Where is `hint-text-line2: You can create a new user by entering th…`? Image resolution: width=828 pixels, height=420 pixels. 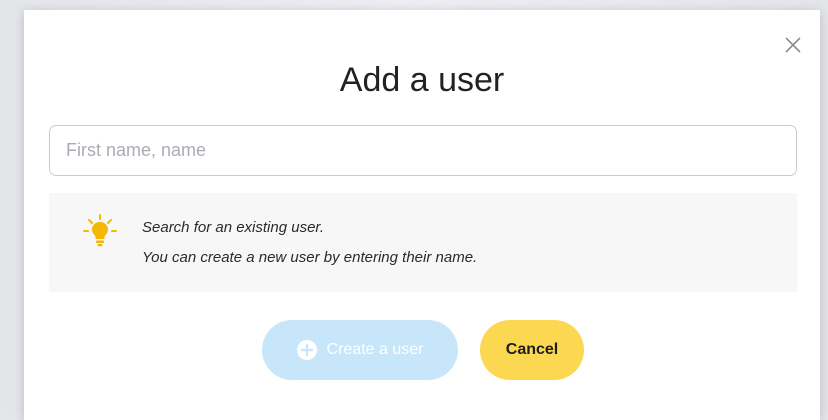 hint-text-line2: You can create a new user by entering th… is located at coordinates (310, 257).